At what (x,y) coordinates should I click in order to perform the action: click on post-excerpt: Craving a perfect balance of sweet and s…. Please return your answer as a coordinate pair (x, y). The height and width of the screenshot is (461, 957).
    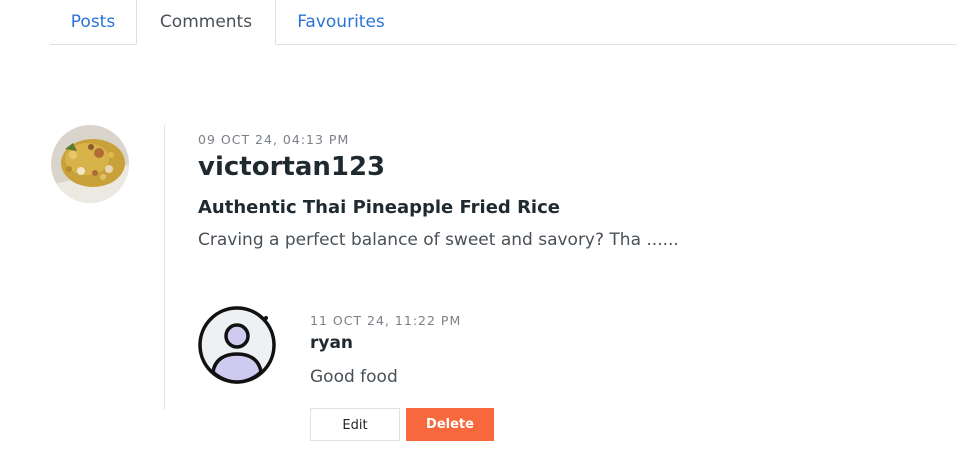
    Looking at the image, I should click on (438, 240).